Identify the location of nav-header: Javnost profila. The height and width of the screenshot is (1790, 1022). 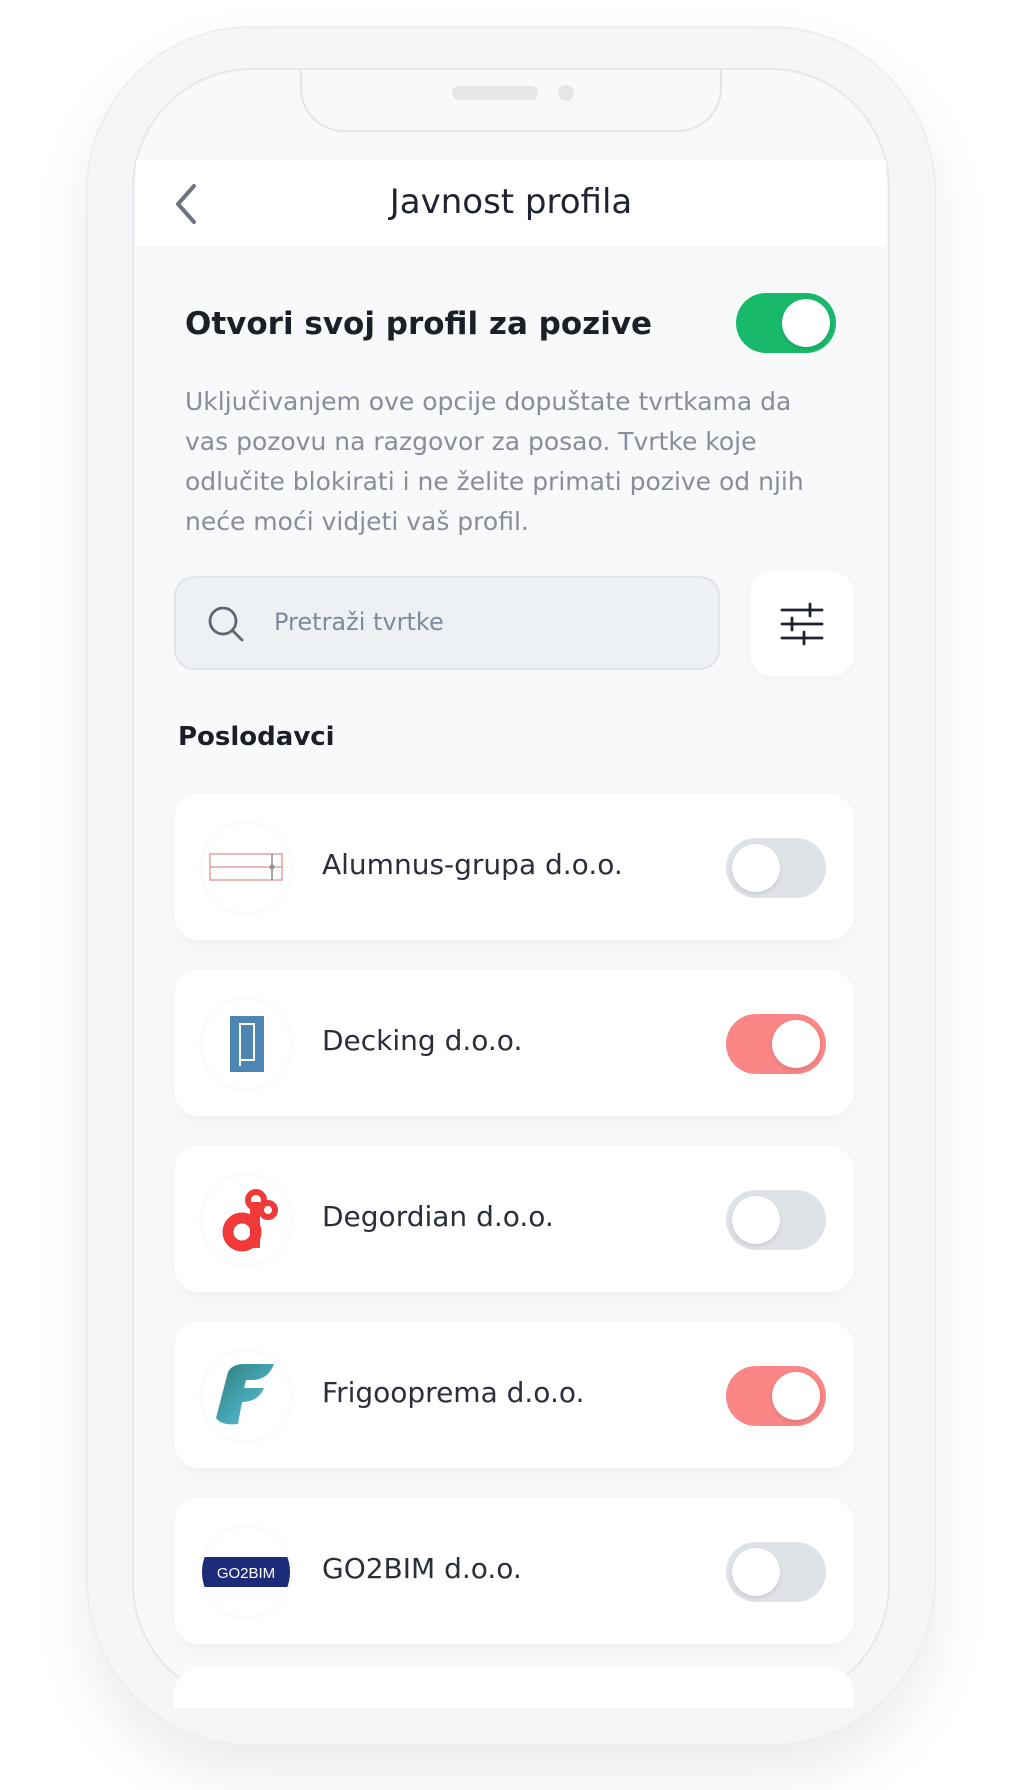
(511, 203).